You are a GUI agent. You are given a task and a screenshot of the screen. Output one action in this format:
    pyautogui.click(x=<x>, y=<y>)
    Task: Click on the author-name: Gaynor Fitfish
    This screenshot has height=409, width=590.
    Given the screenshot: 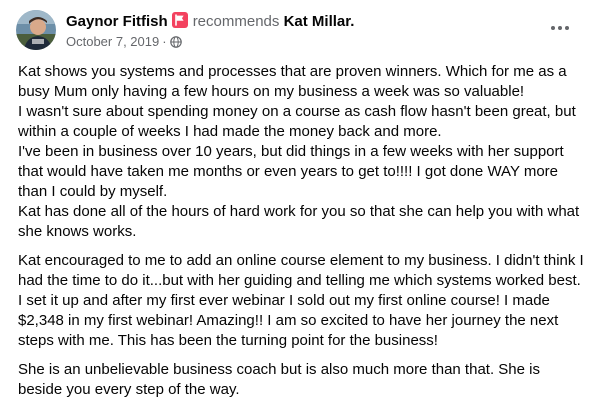 What is the action you would take?
    pyautogui.click(x=117, y=21)
    